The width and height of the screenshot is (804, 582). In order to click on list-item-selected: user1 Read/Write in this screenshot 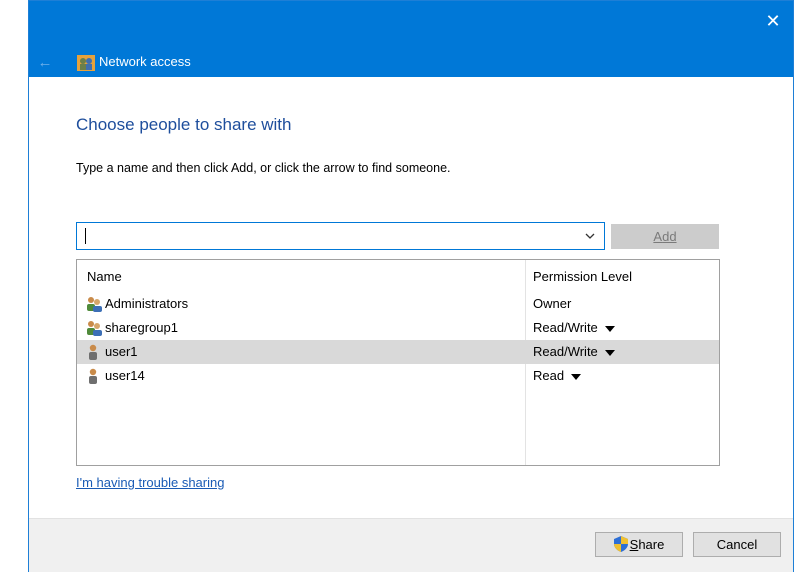, I will do `click(398, 352)`.